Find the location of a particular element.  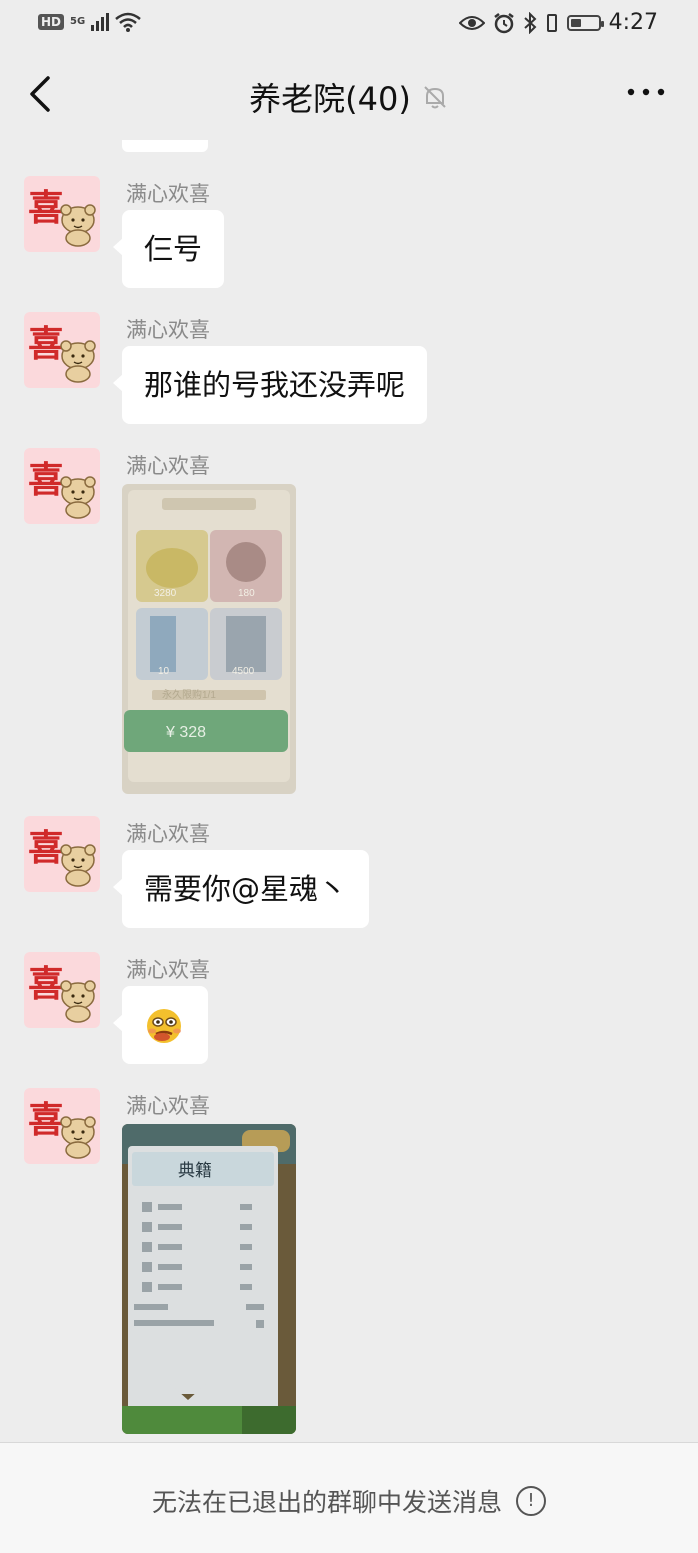

left-group-notice: 无法在已退出的群聊中发送消息! is located at coordinates (349, 1501).